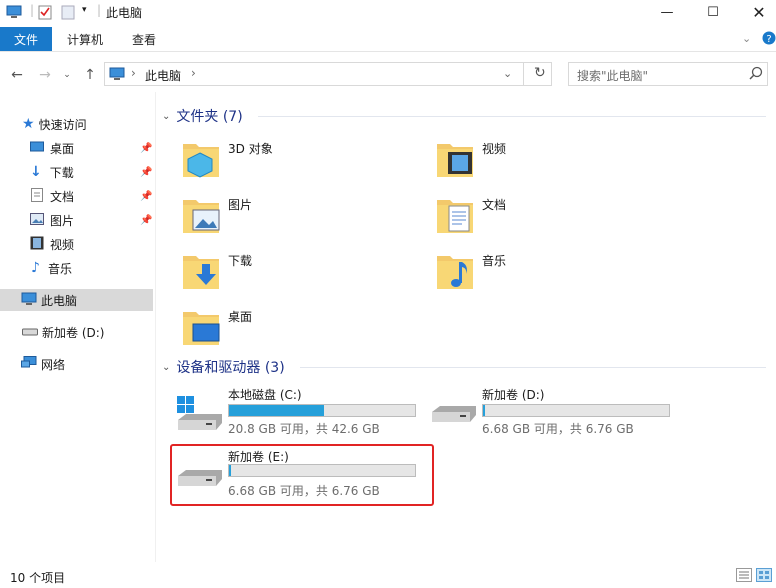  What do you see at coordinates (17, 75) in the screenshot?
I see `back-button: ←` at bounding box center [17, 75].